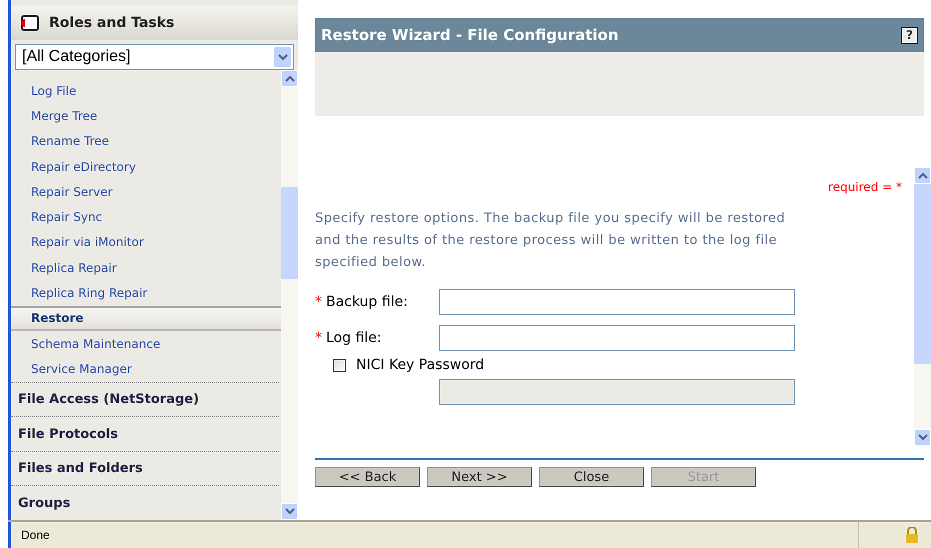  Describe the element at coordinates (591, 477) in the screenshot. I see `wizard-button: Close` at that location.